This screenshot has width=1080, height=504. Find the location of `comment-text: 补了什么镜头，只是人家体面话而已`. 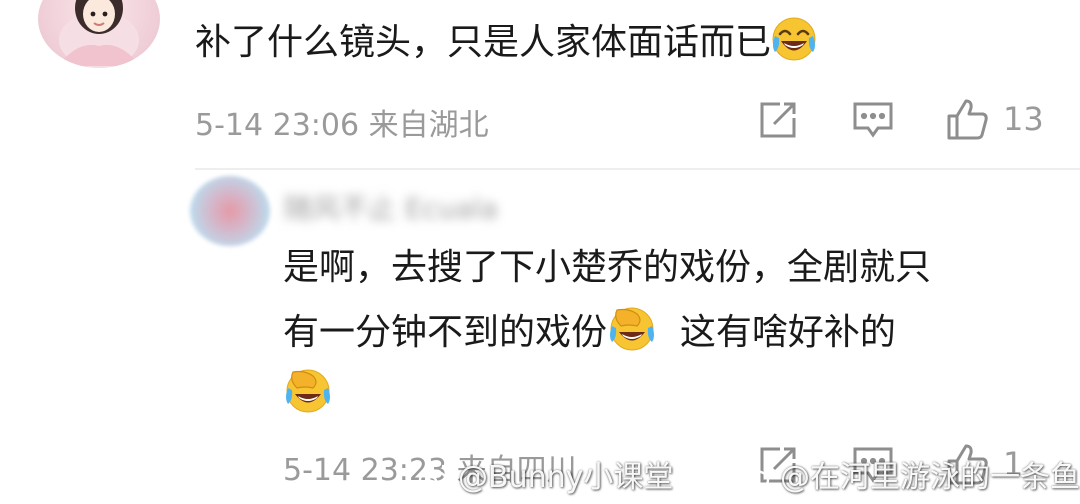

comment-text: 补了什么镜头，只是人家体面话而已 is located at coordinates (506, 46).